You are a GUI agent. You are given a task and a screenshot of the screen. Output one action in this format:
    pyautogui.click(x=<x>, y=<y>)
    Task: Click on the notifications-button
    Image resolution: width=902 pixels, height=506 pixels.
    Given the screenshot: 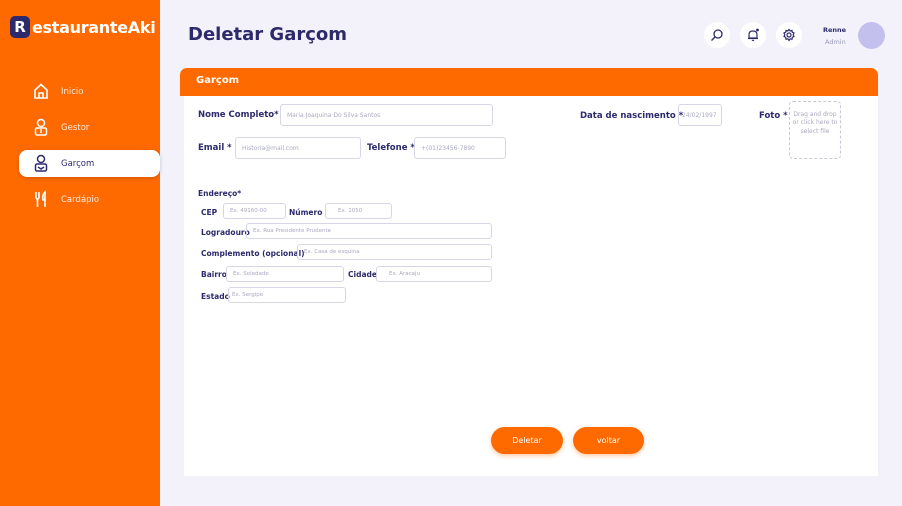 What is the action you would take?
    pyautogui.click(x=753, y=35)
    